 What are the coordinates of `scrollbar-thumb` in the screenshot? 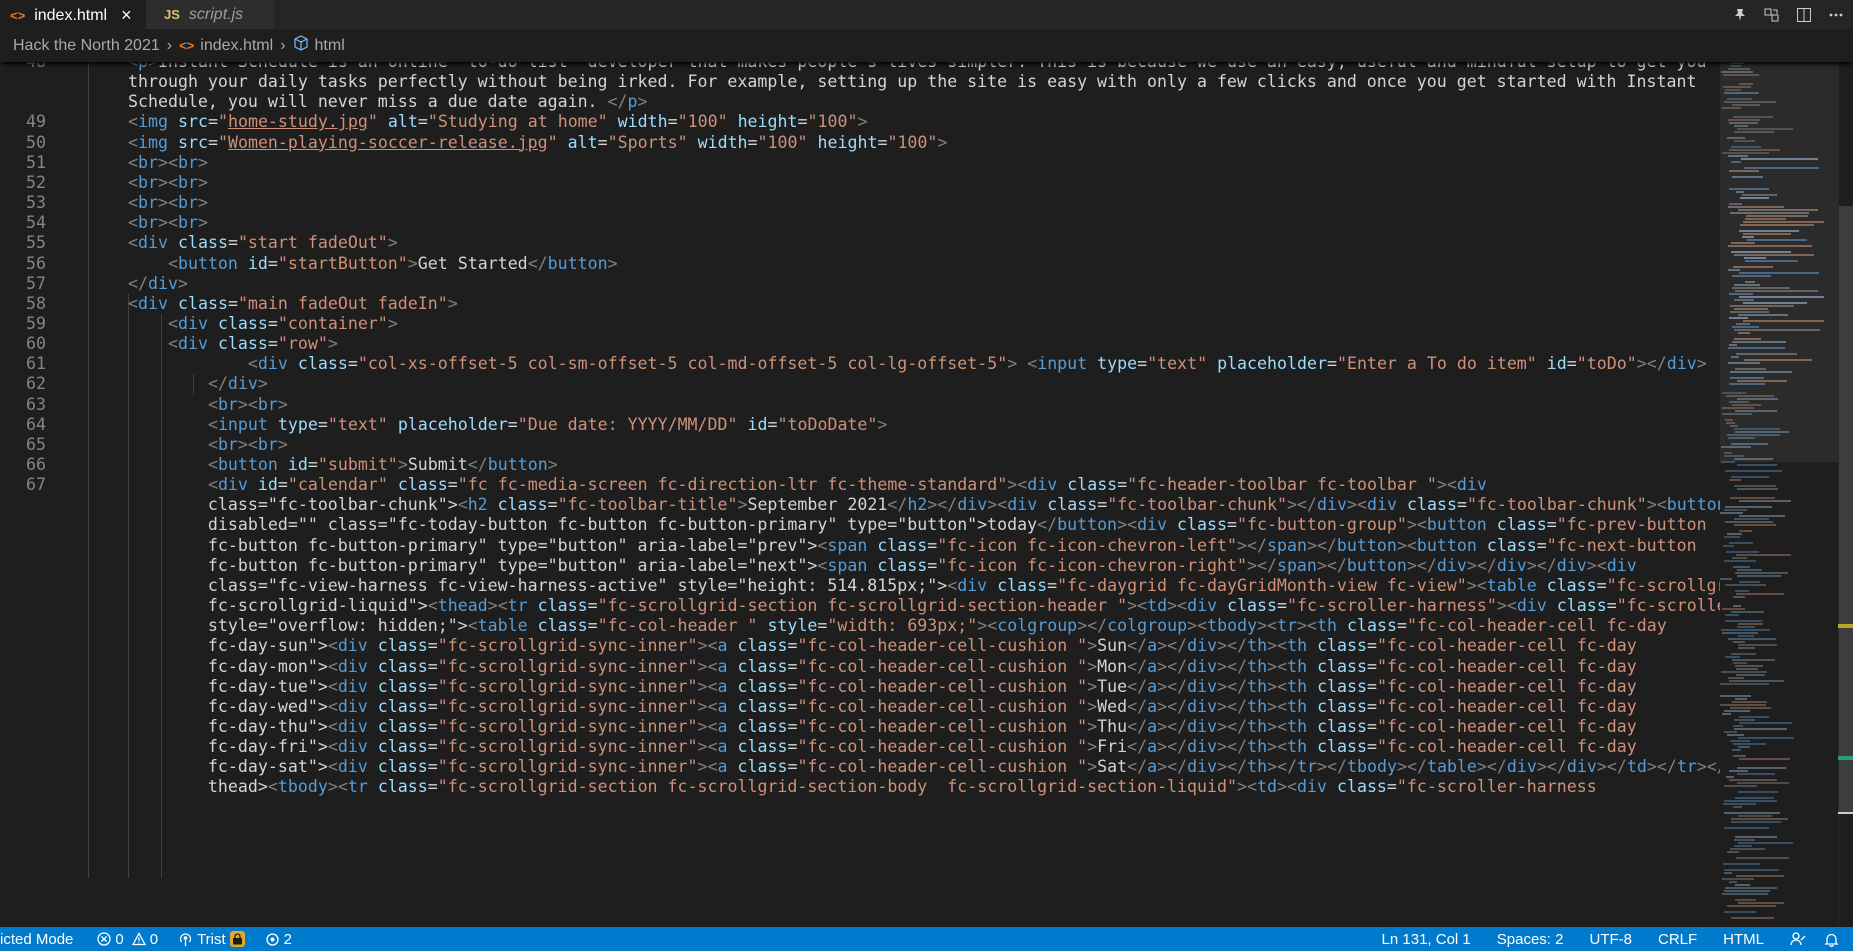 It's located at (1846, 510).